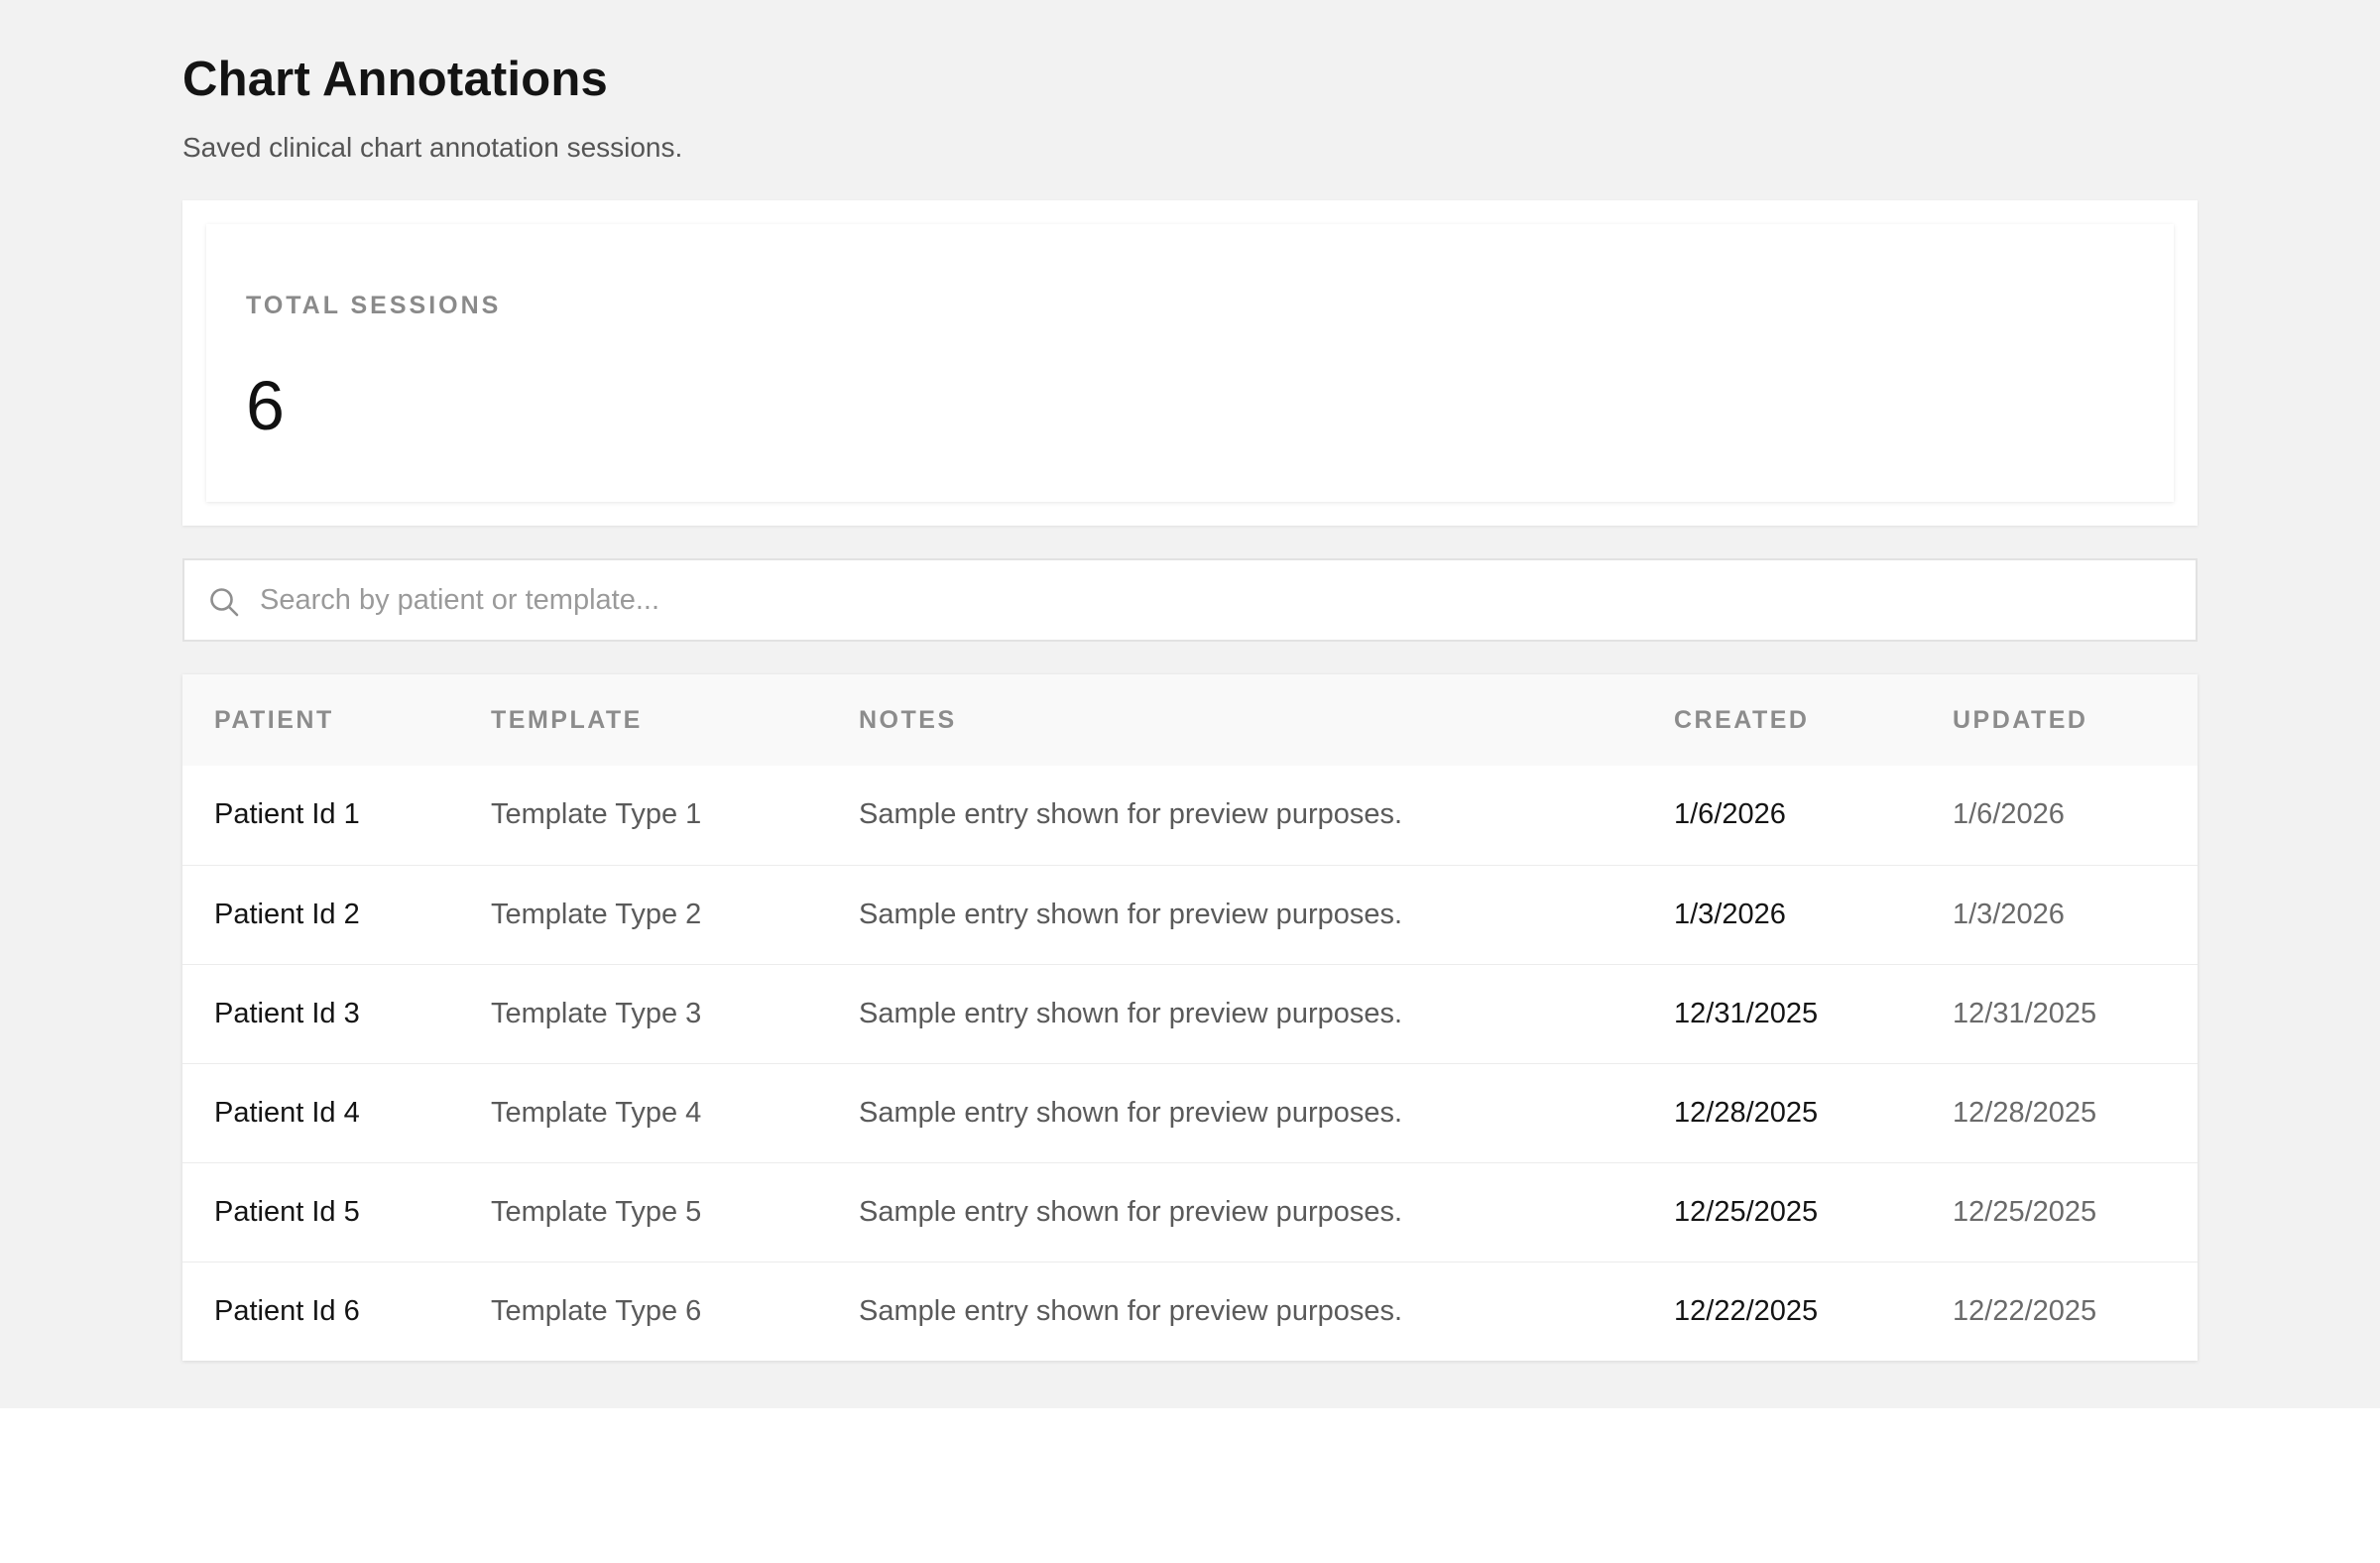 Image resolution: width=2380 pixels, height=1563 pixels. What do you see at coordinates (1746, 1211) in the screenshot?
I see `cell-created: 12/25/2025` at bounding box center [1746, 1211].